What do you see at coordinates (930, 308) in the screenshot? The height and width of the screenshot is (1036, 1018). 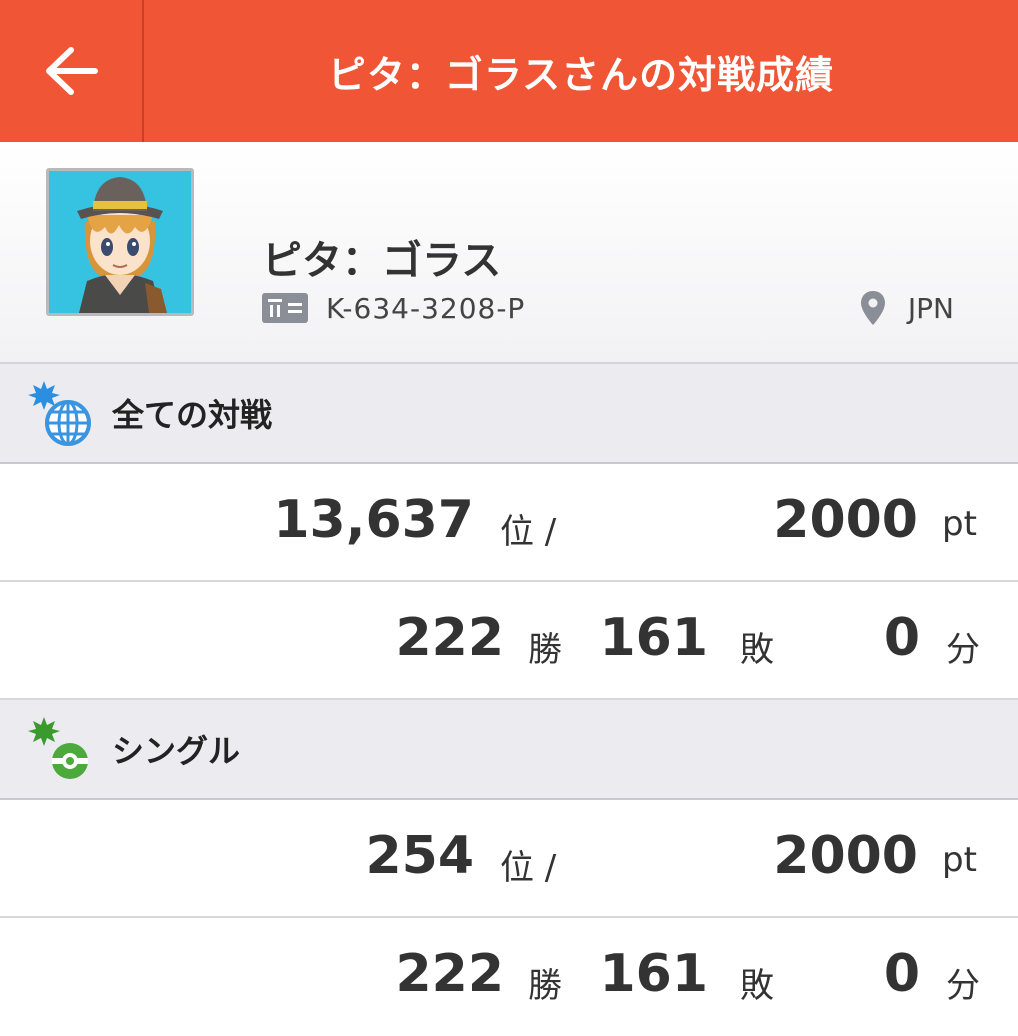 I see `country-code: JPN` at bounding box center [930, 308].